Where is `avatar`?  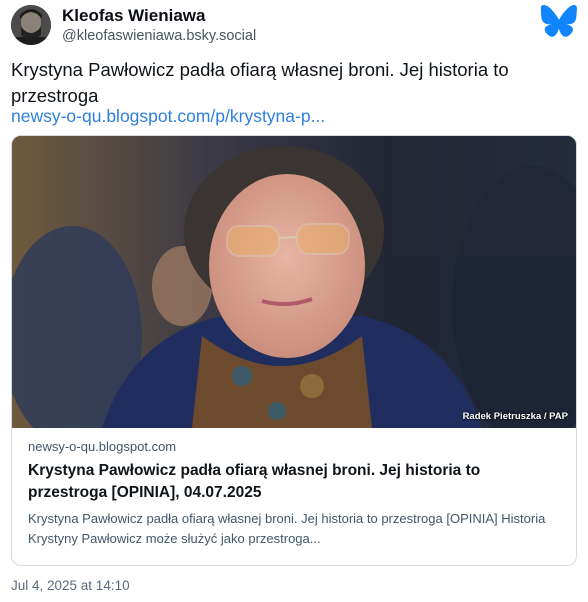
avatar is located at coordinates (31, 25).